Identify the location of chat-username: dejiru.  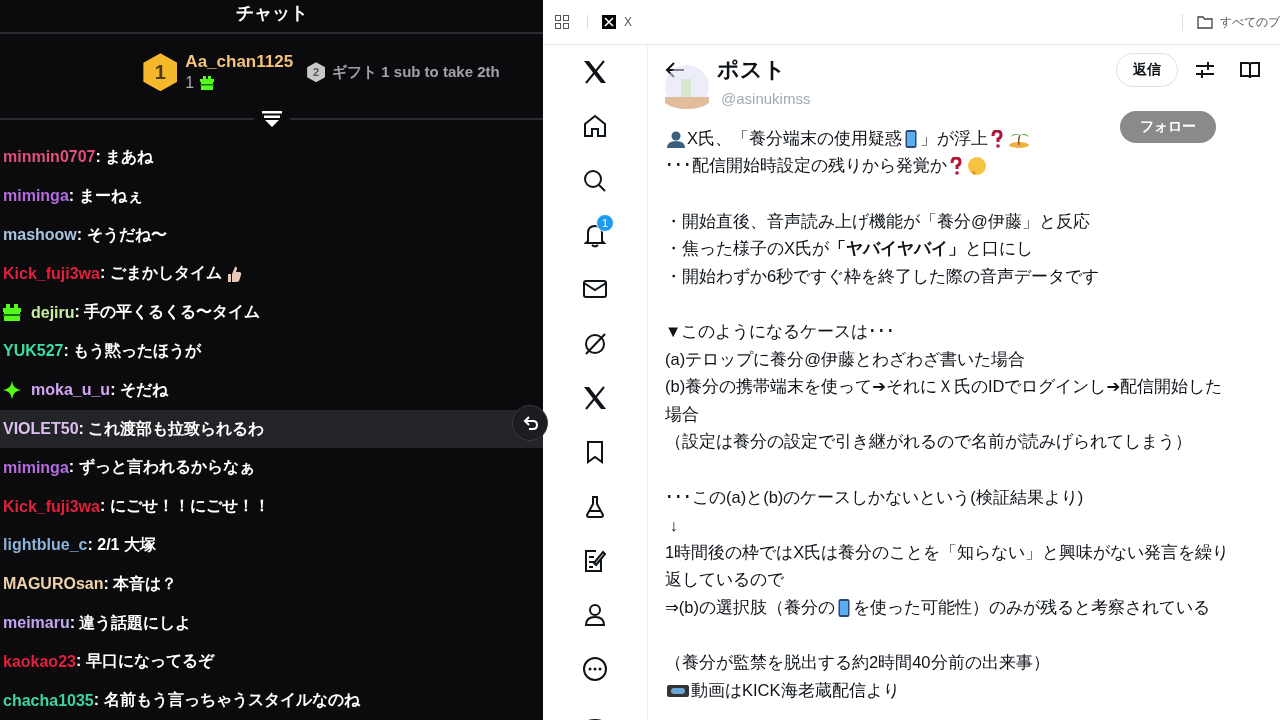
(53, 312).